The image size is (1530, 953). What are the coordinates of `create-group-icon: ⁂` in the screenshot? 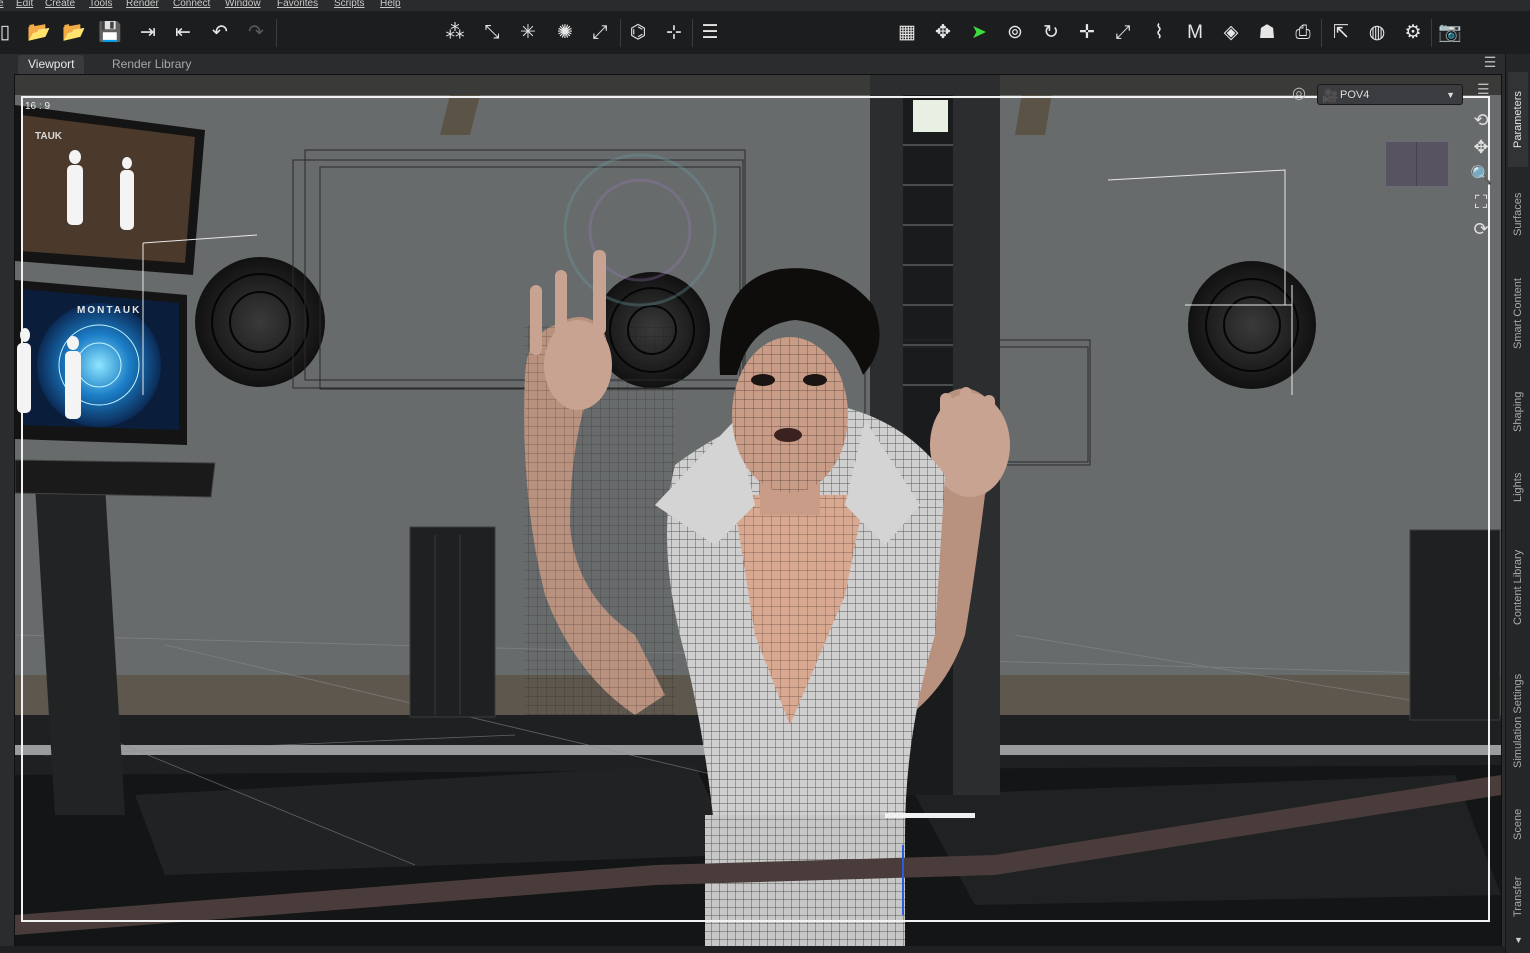 It's located at (455, 32).